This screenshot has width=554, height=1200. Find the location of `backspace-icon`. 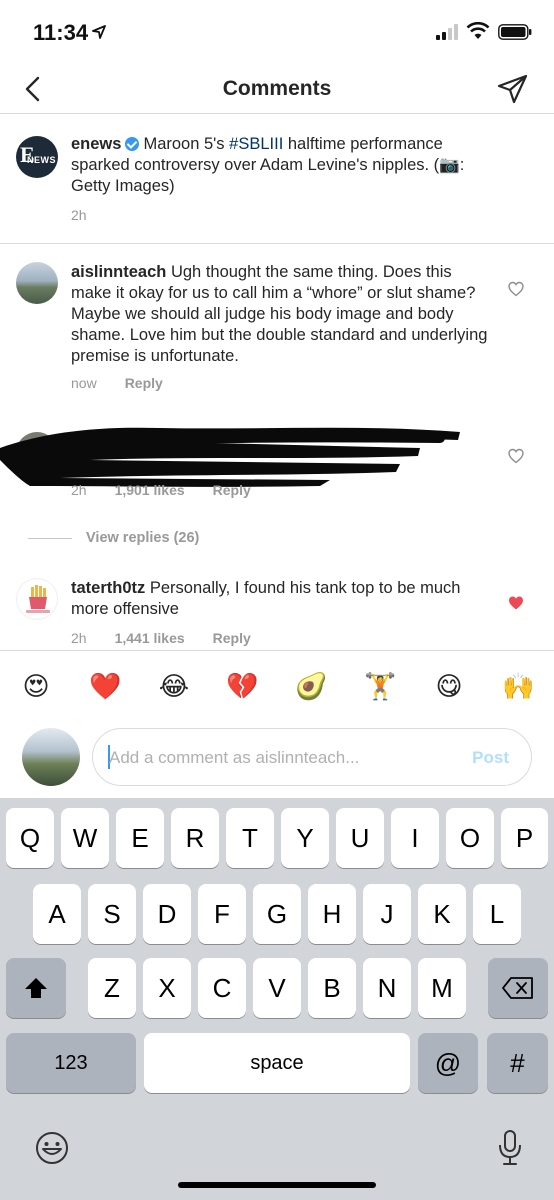

backspace-icon is located at coordinates (517, 988).